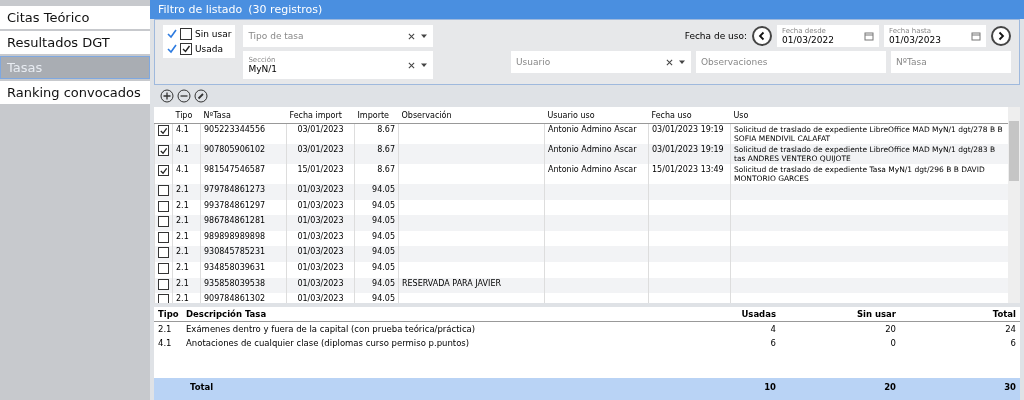 Image resolution: width=1024 pixels, height=400 pixels. Describe the element at coordinates (951, 62) in the screenshot. I see `fee-number-field: NºTasa` at that location.